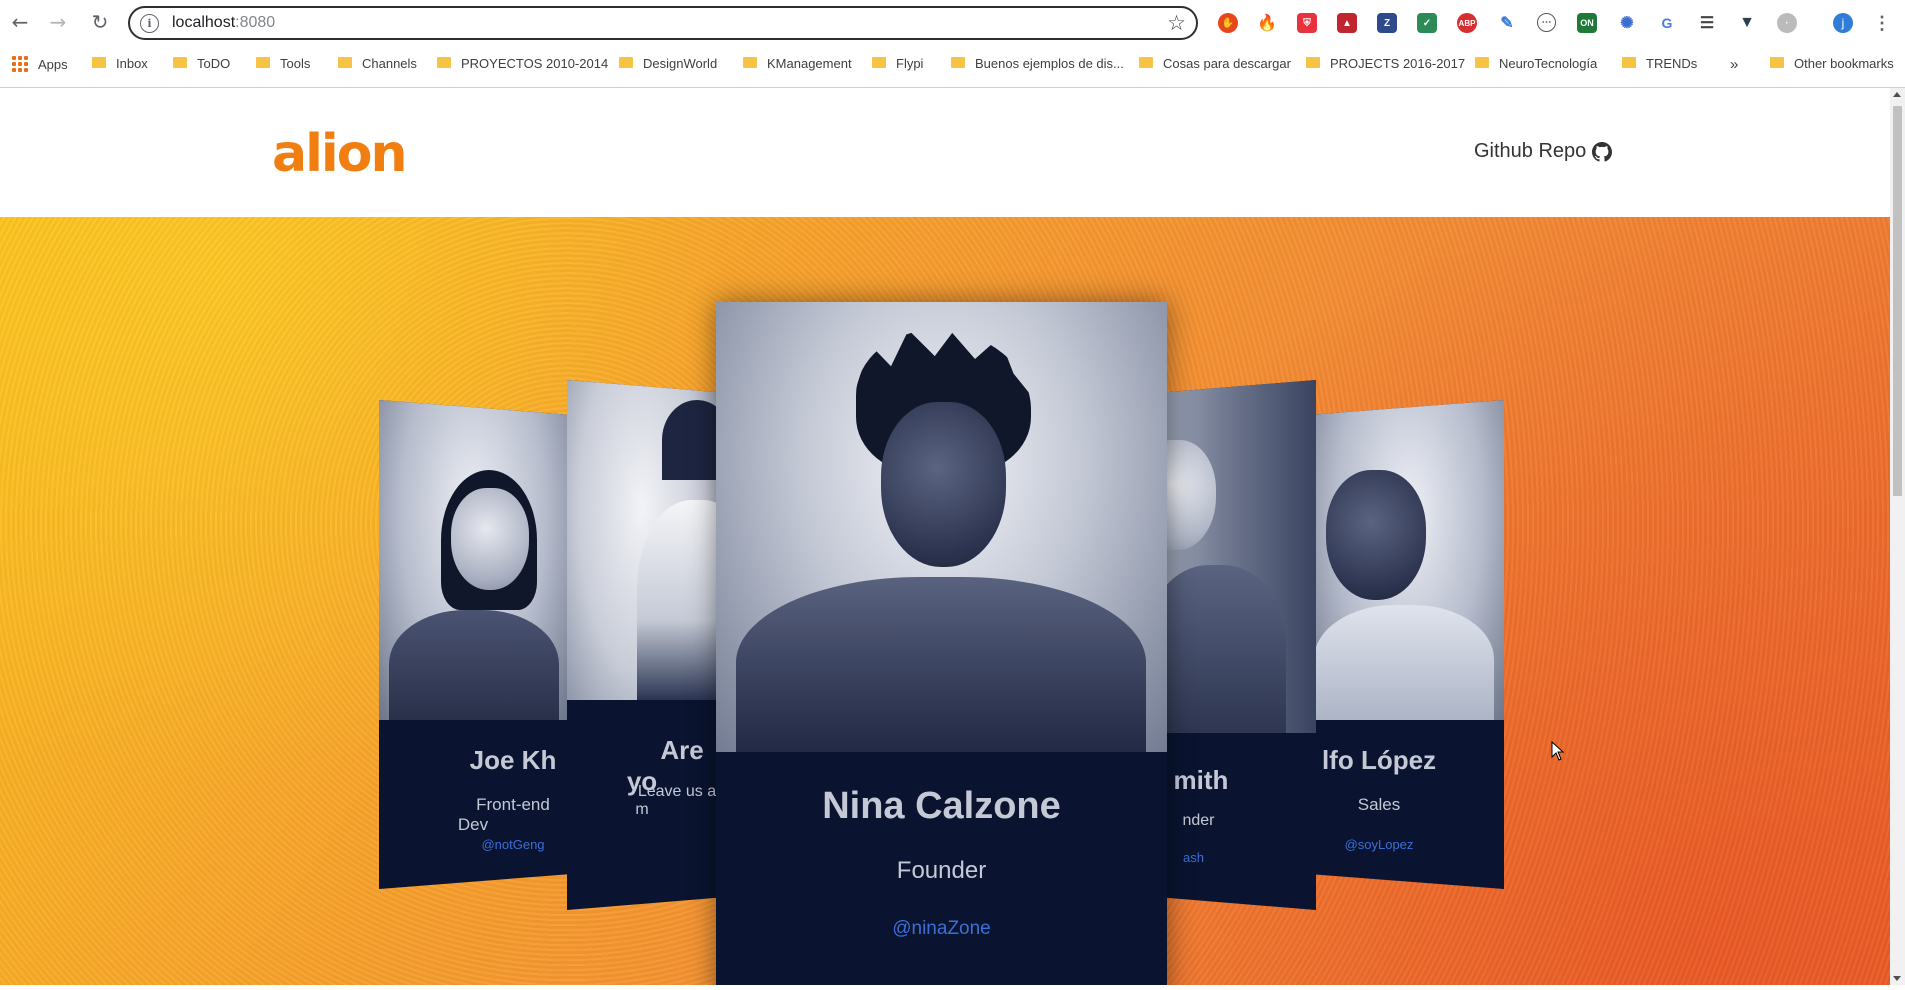 Image resolution: width=1905 pixels, height=990 pixels. What do you see at coordinates (223, 23) in the screenshot?
I see `url-text: localhost:8080` at bounding box center [223, 23].